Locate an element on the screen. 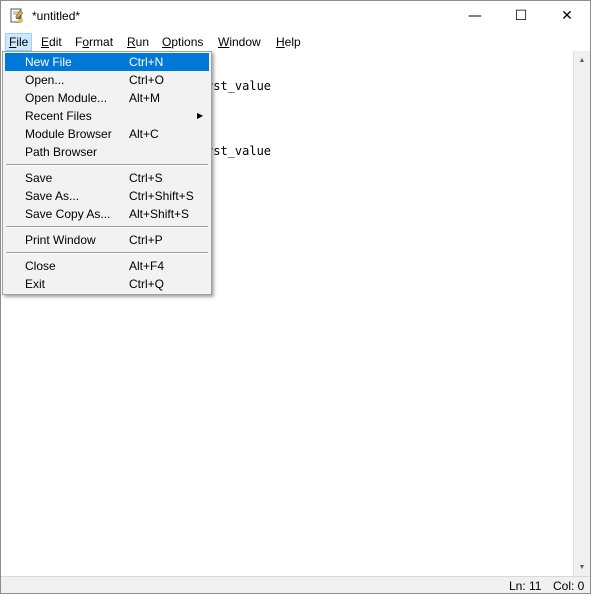 The height and width of the screenshot is (594, 591). menu-item-label: Close is located at coordinates (40, 266).